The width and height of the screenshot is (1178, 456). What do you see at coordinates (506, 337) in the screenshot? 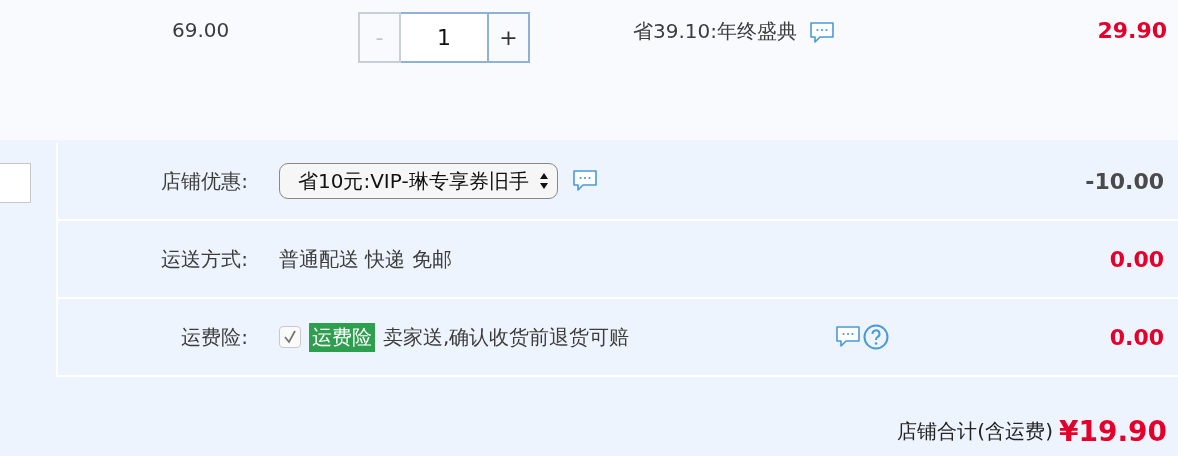
I see `row-value: 卖家送,确认收货前退货可赔` at bounding box center [506, 337].